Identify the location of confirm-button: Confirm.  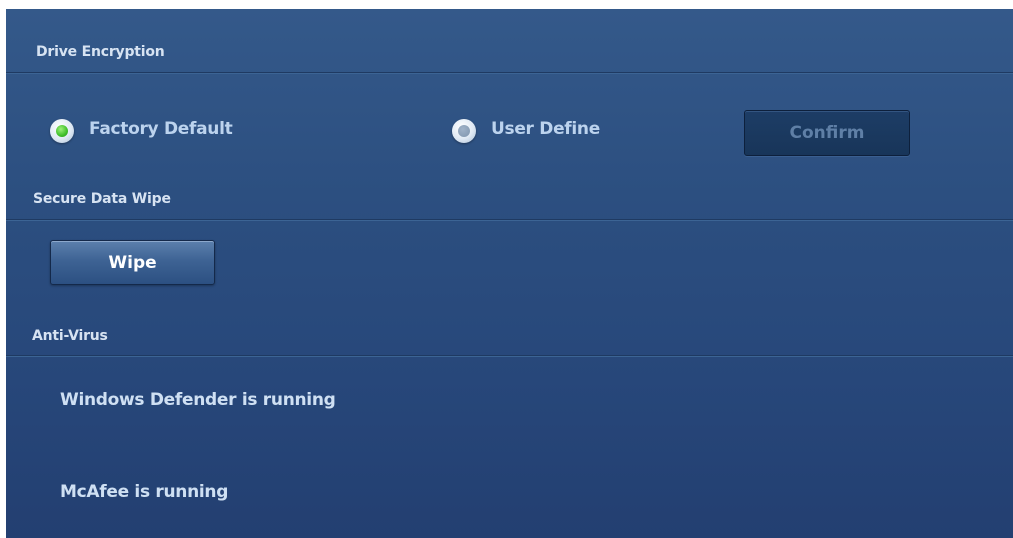
(827, 133).